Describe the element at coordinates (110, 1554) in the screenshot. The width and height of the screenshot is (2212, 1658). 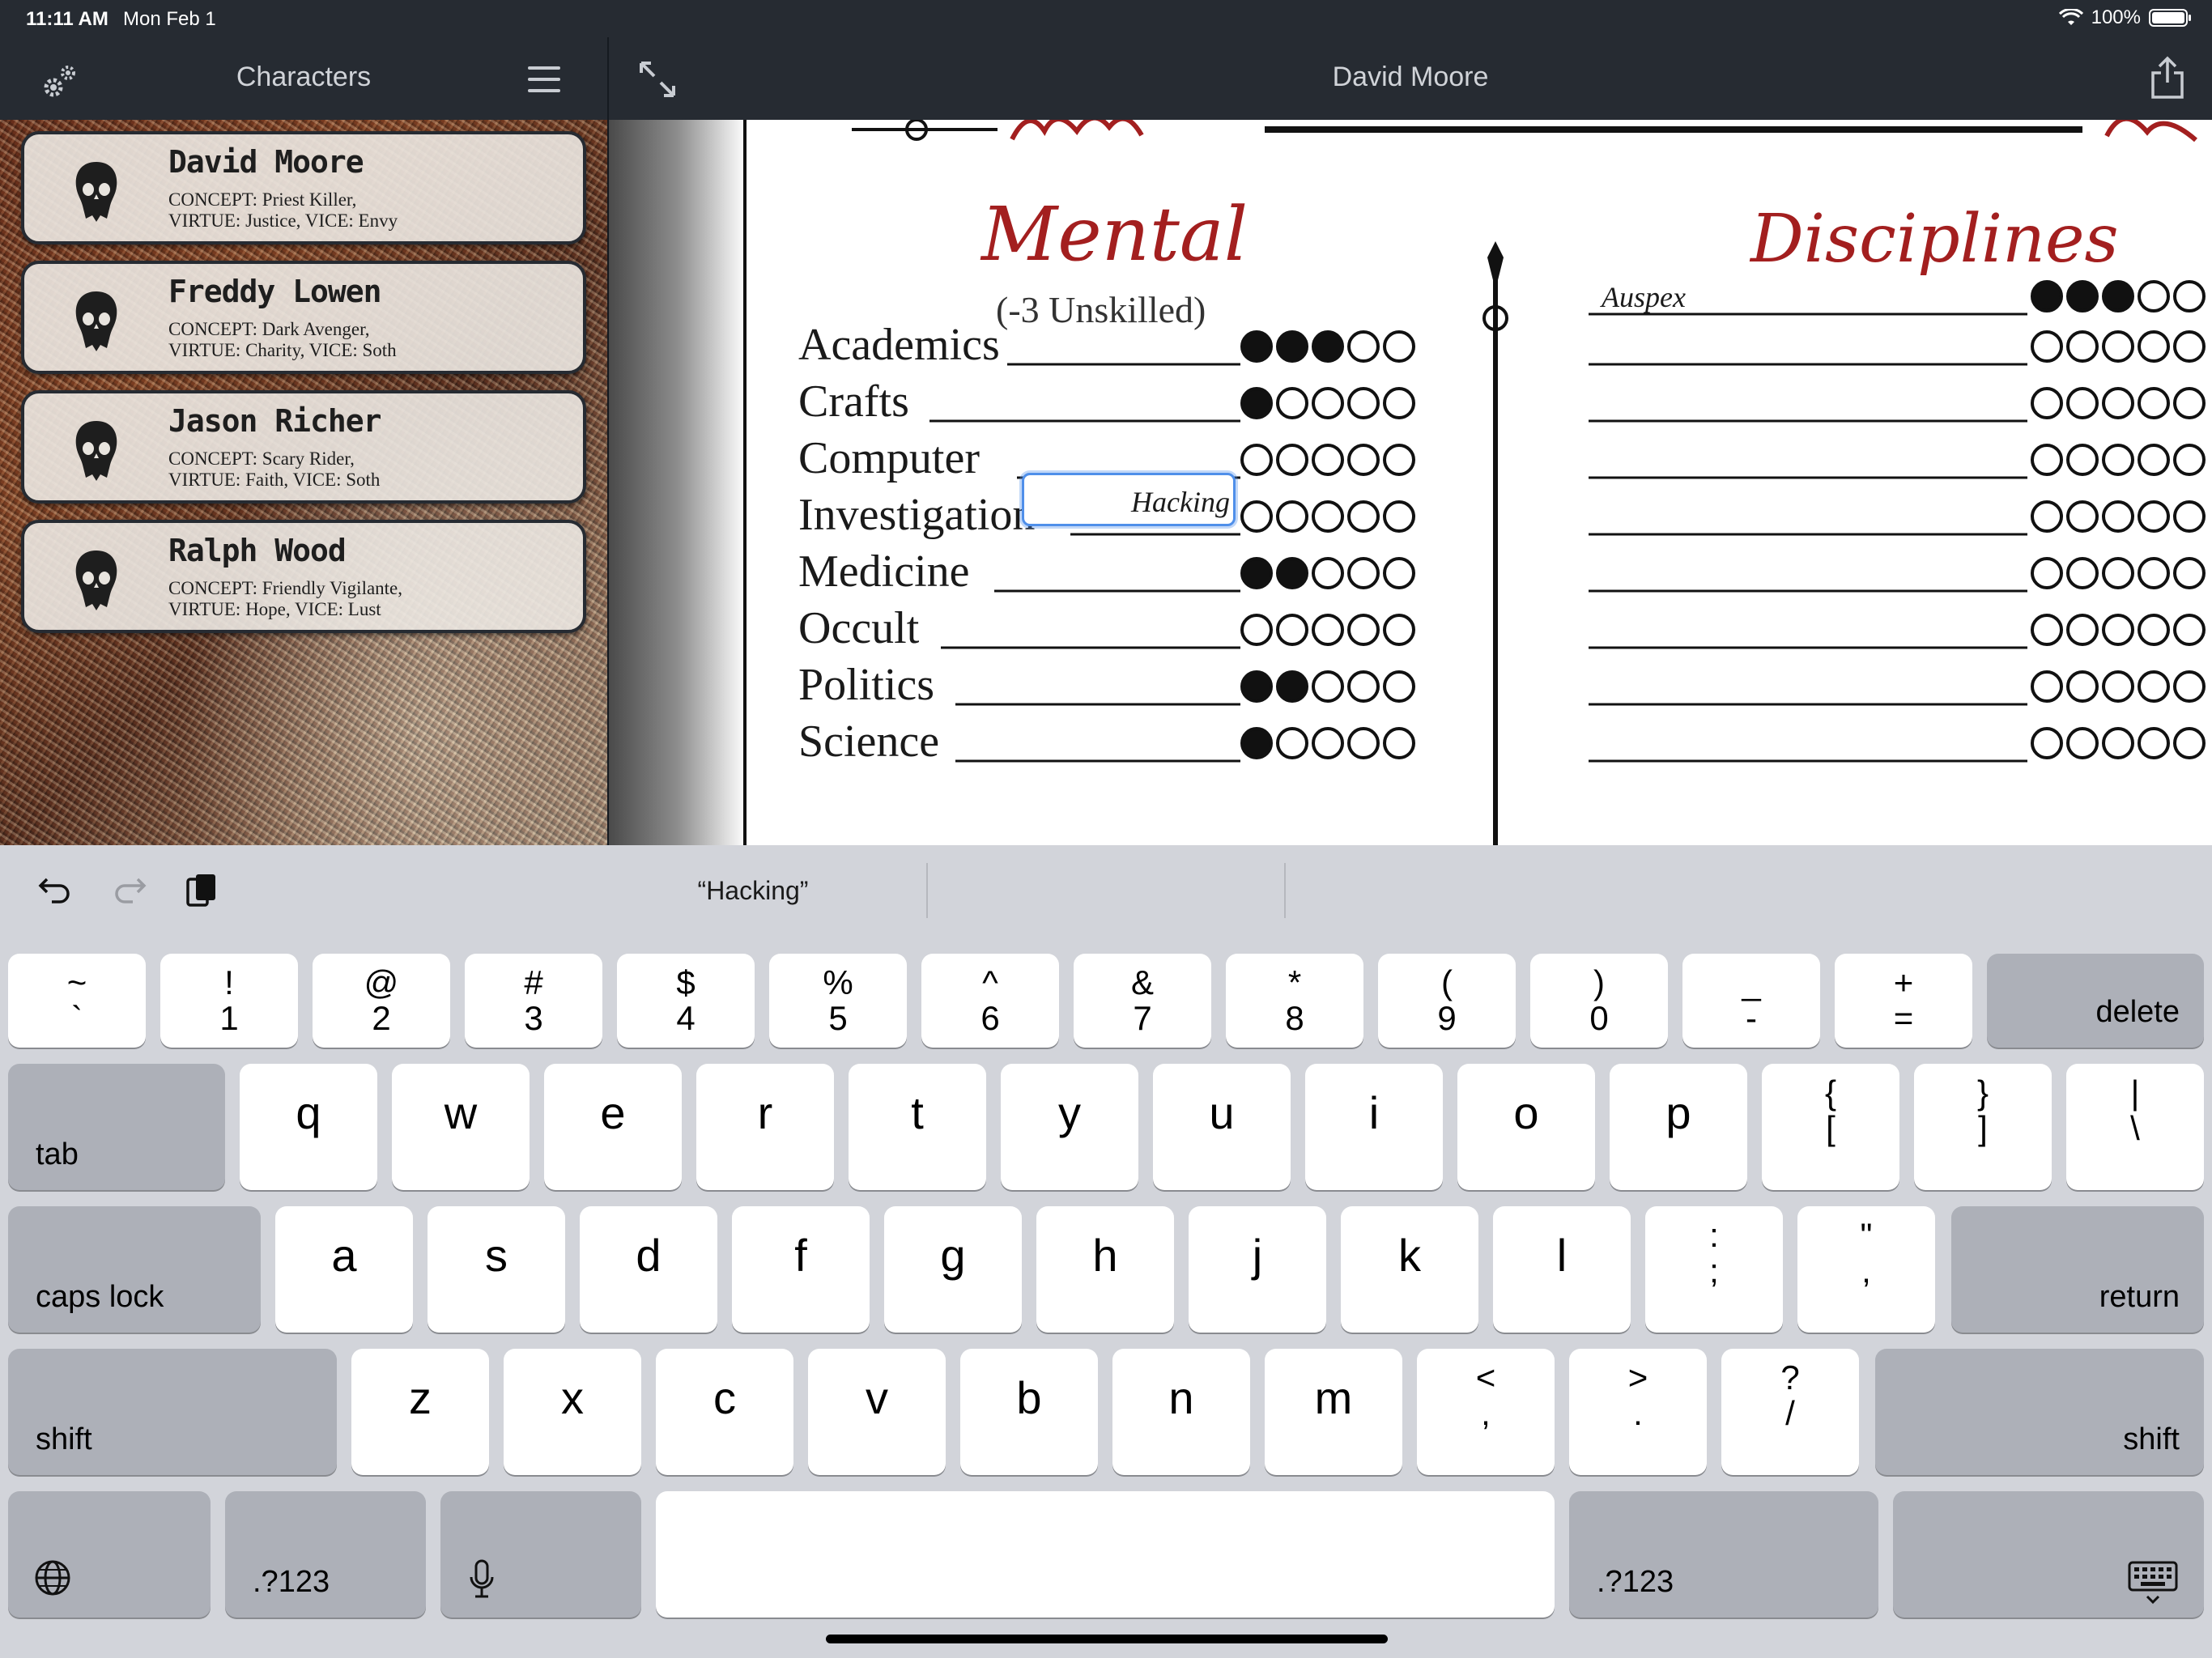
I see `globe-key` at that location.